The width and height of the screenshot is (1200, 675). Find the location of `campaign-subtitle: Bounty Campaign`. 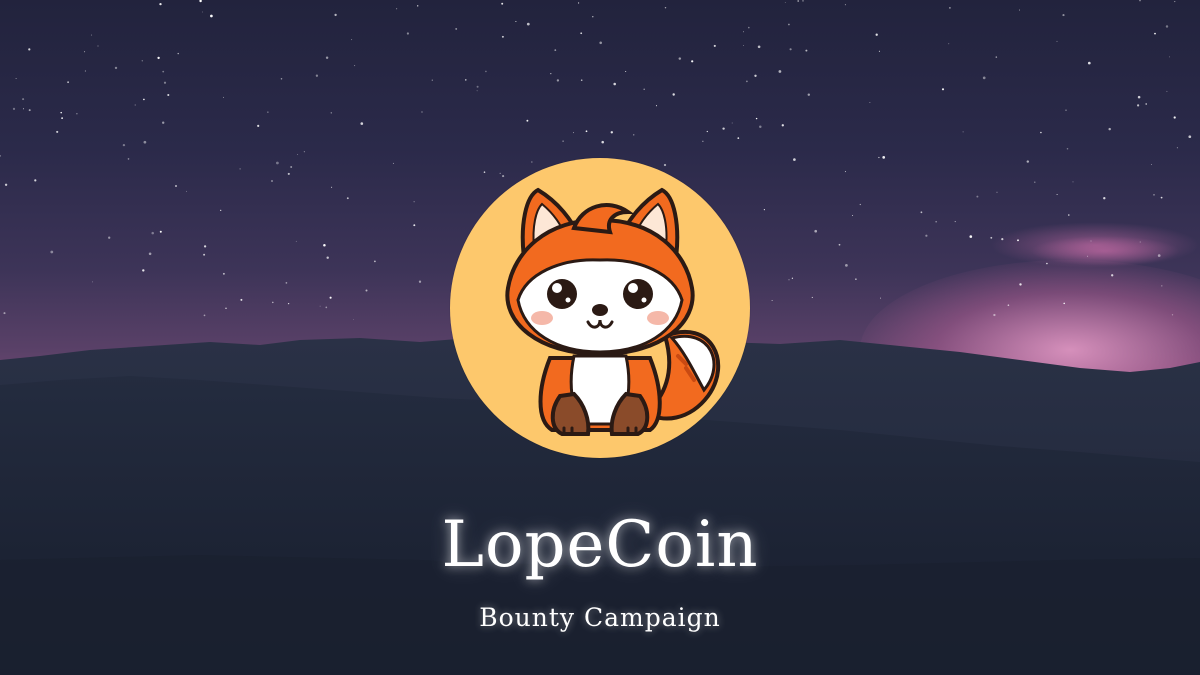

campaign-subtitle: Bounty Campaign is located at coordinates (600, 617).